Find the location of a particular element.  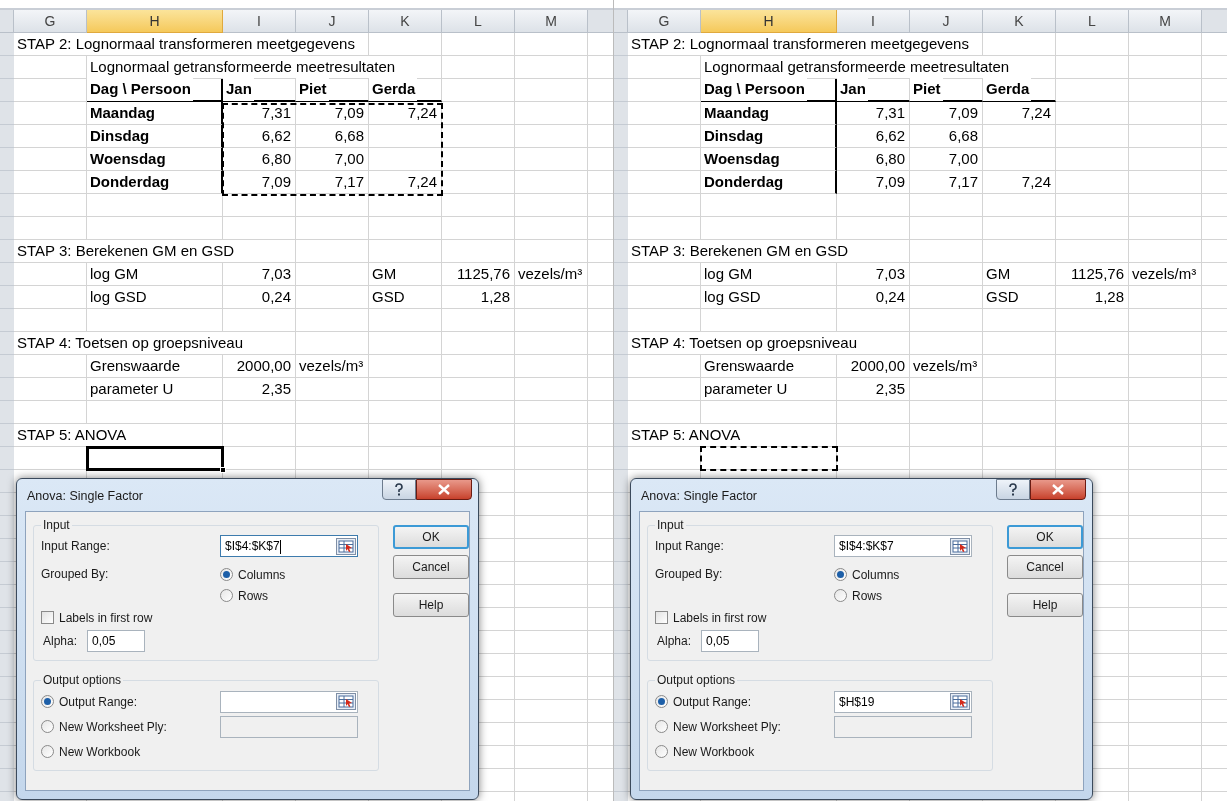

column-header: M is located at coordinates (1165, 21).